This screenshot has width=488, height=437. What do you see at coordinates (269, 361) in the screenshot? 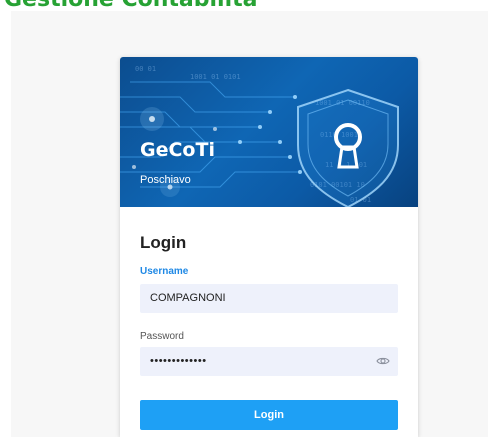
I see `password-input: •••••••••••••` at bounding box center [269, 361].